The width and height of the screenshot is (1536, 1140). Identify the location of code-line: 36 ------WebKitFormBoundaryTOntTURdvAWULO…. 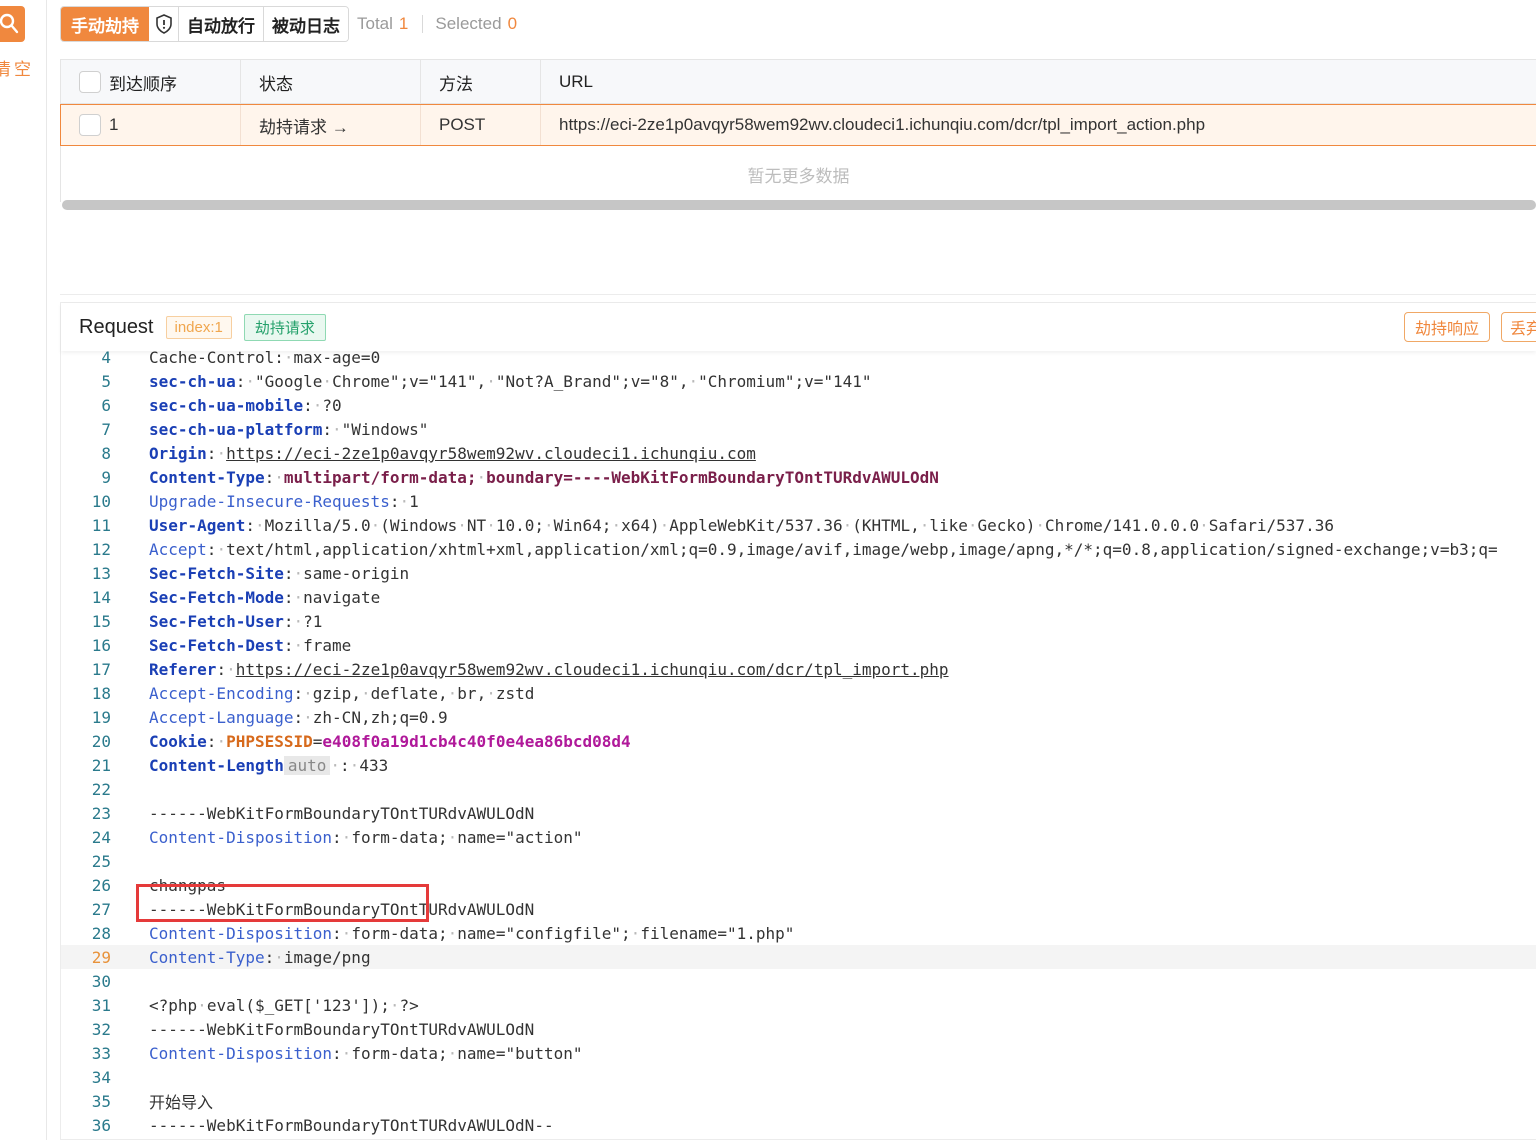
(798, 1125).